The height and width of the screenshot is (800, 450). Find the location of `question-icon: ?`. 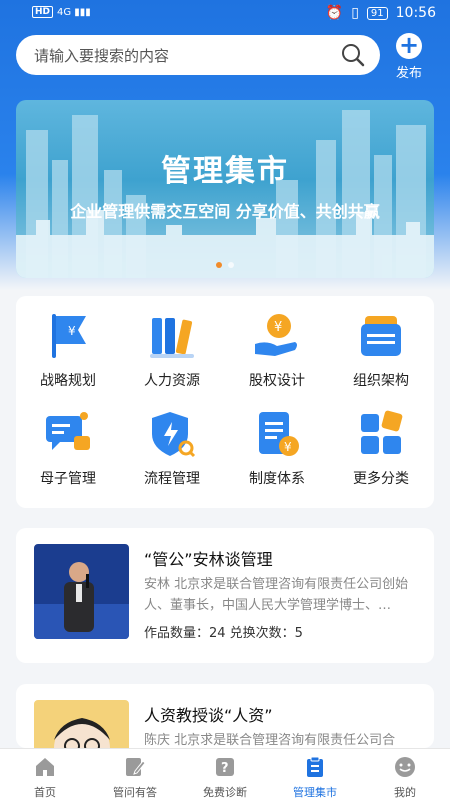

question-icon: ? is located at coordinates (225, 767).